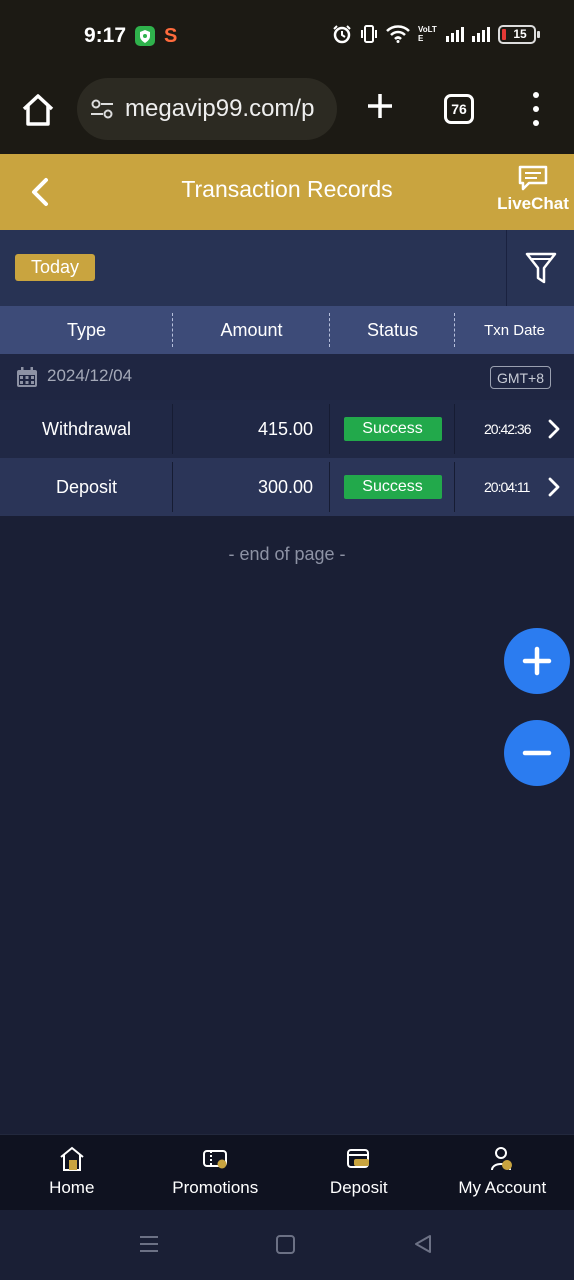  What do you see at coordinates (427, 34) in the screenshot?
I see `volte-label: VoLTE` at bounding box center [427, 34].